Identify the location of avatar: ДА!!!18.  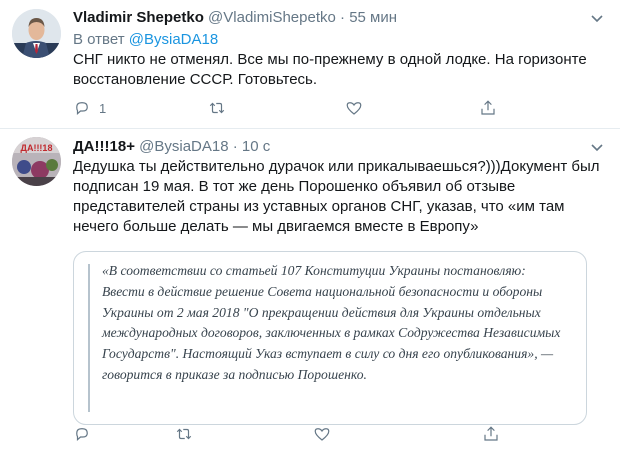
(36, 161).